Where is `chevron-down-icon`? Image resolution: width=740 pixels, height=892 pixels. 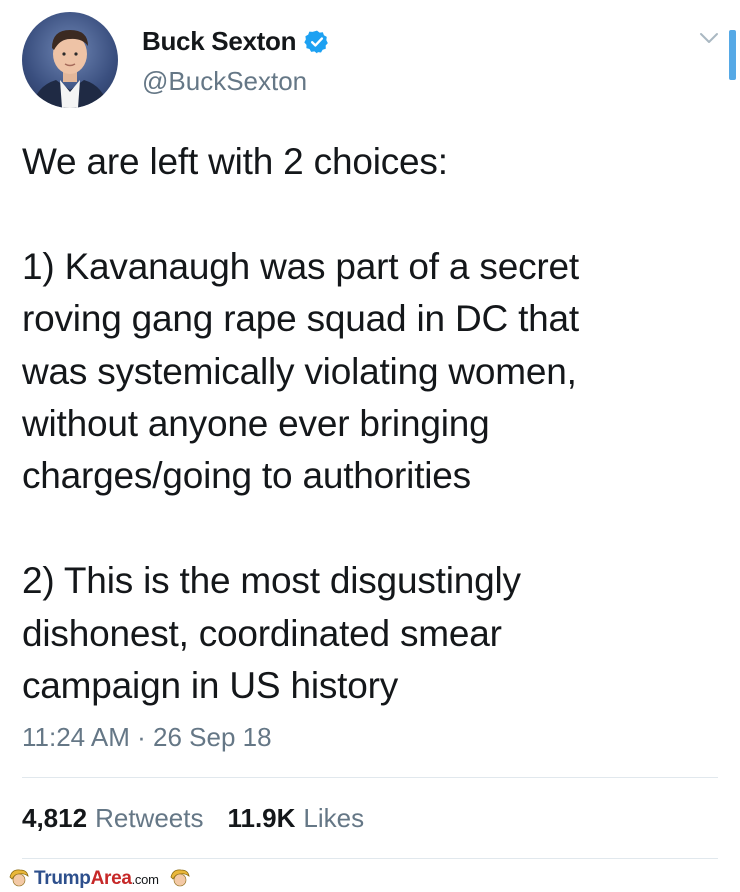
chevron-down-icon is located at coordinates (709, 38).